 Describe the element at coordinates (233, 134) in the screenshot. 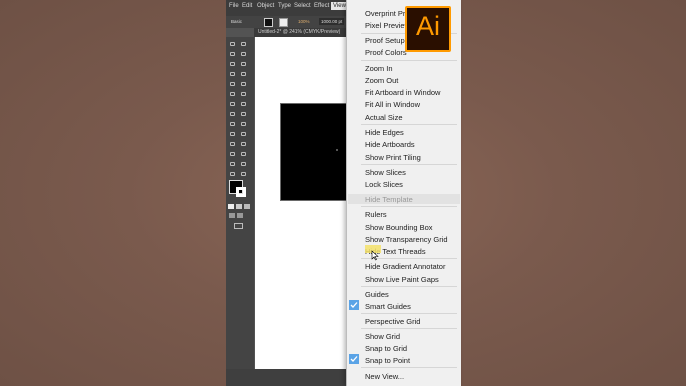

I see `mesh-tool-icon` at that location.